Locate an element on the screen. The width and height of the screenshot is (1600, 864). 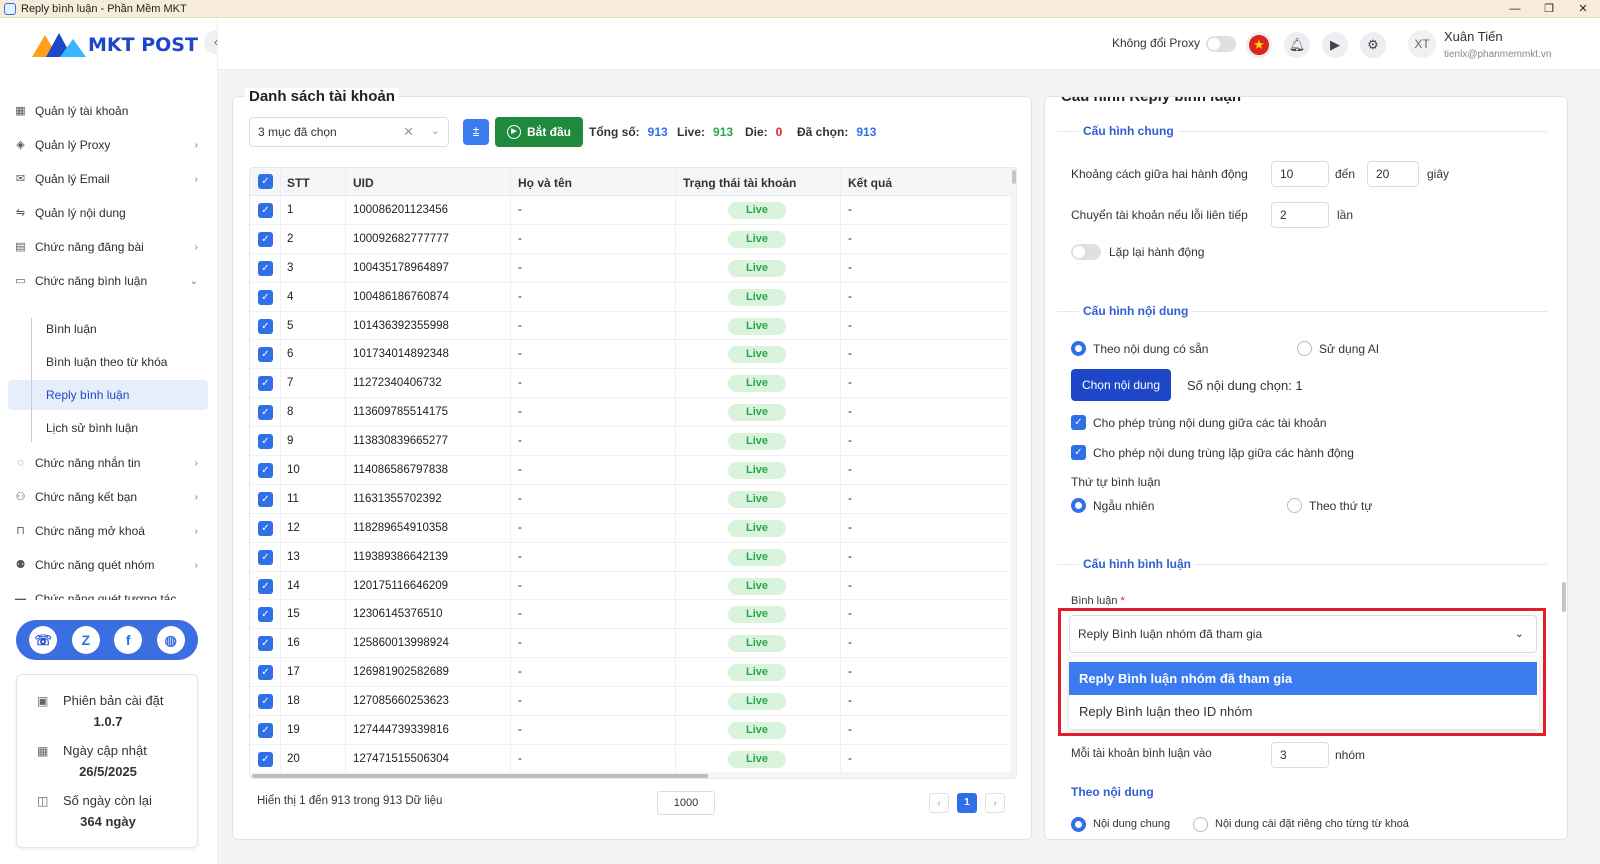
maximize-button: ❐ is located at coordinates (1549, 9).